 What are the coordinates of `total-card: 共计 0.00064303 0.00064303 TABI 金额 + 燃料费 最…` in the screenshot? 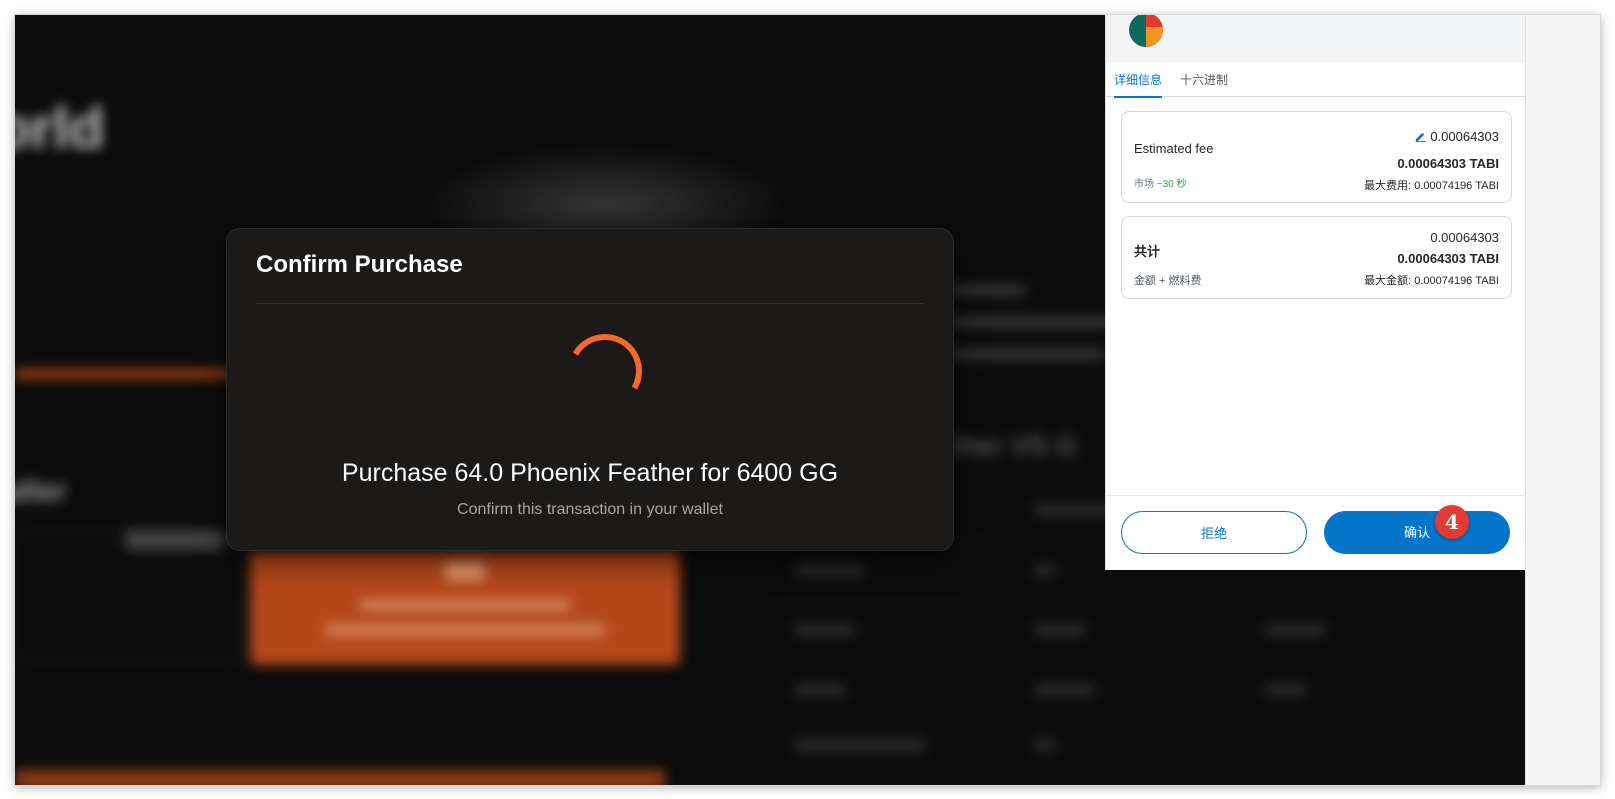 It's located at (1316, 257).